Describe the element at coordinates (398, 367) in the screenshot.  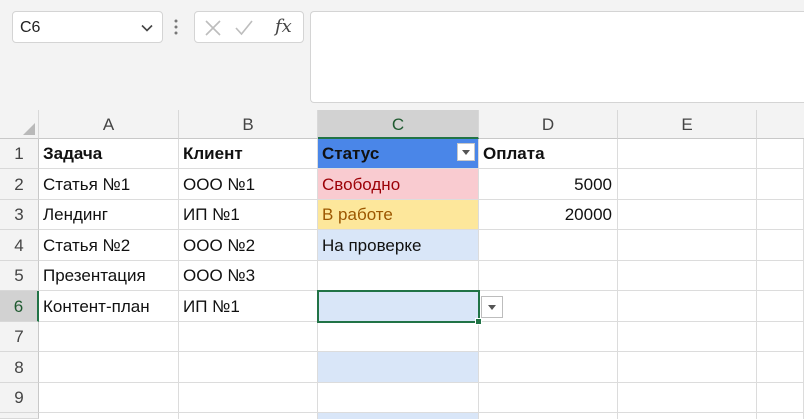
I see `cell-c8` at that location.